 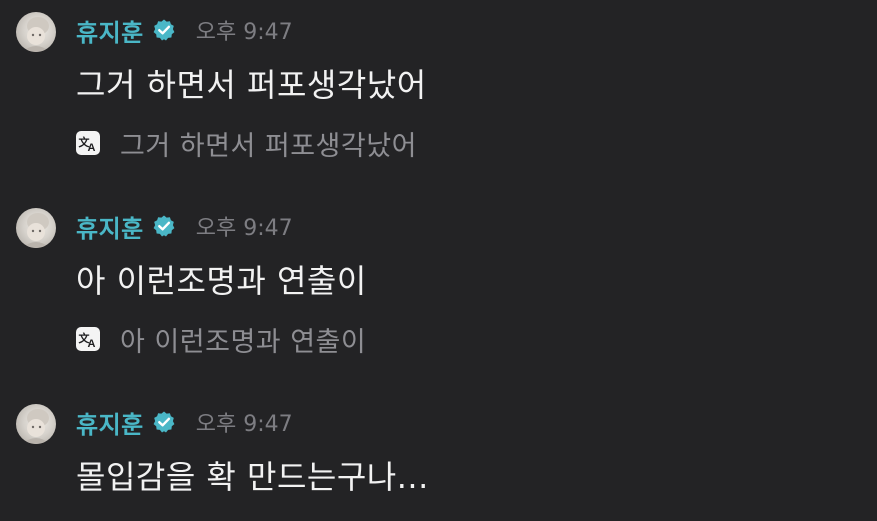 I want to click on translated-text: 그거 하면서 퍼포생각났어, so click(x=268, y=146).